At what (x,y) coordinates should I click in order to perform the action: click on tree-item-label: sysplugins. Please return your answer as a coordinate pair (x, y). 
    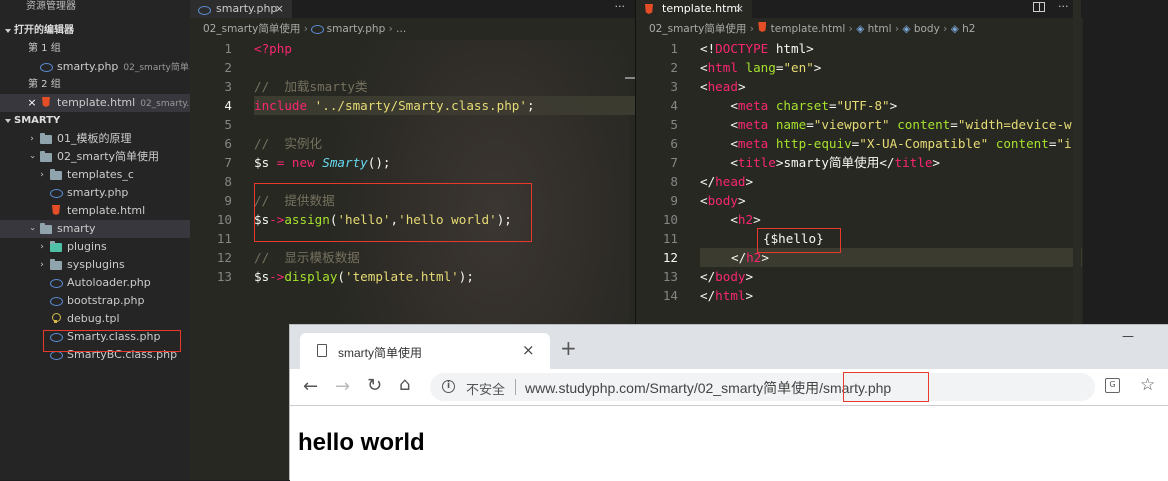
    Looking at the image, I should click on (96, 264).